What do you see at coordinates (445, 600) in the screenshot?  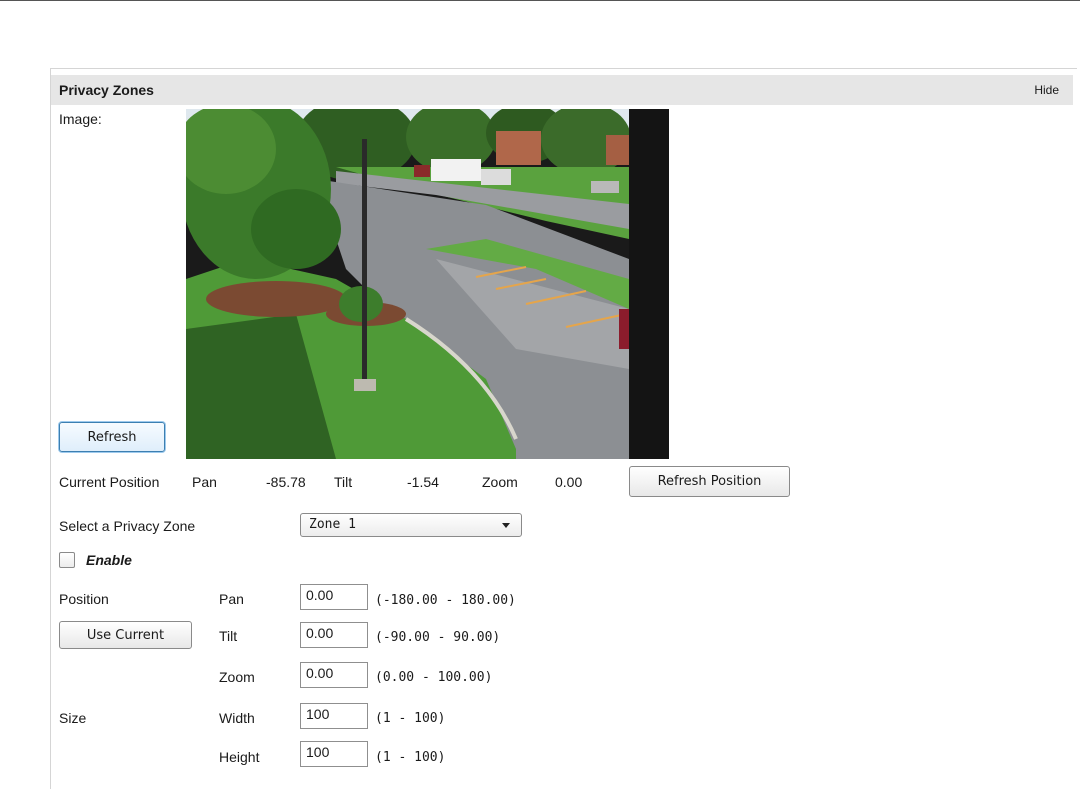 I see `position-pan-range: (-180.00 - 180.00)` at bounding box center [445, 600].